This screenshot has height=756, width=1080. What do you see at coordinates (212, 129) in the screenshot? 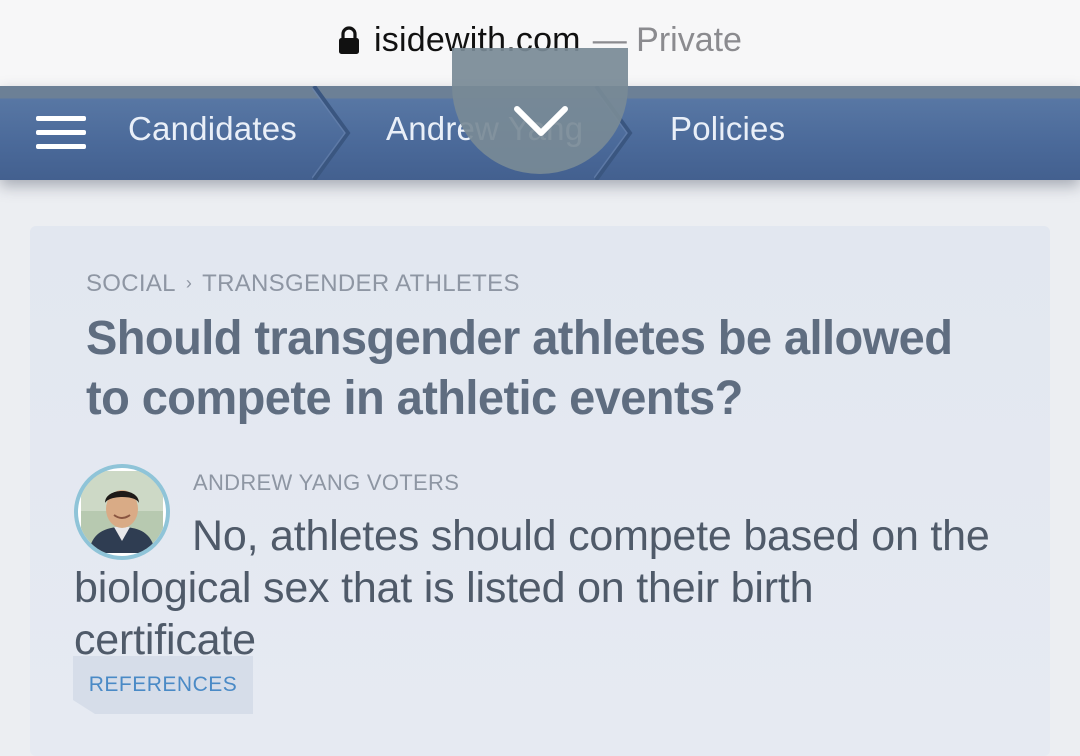
I see `nav-crumb-candidates: Candidates` at bounding box center [212, 129].